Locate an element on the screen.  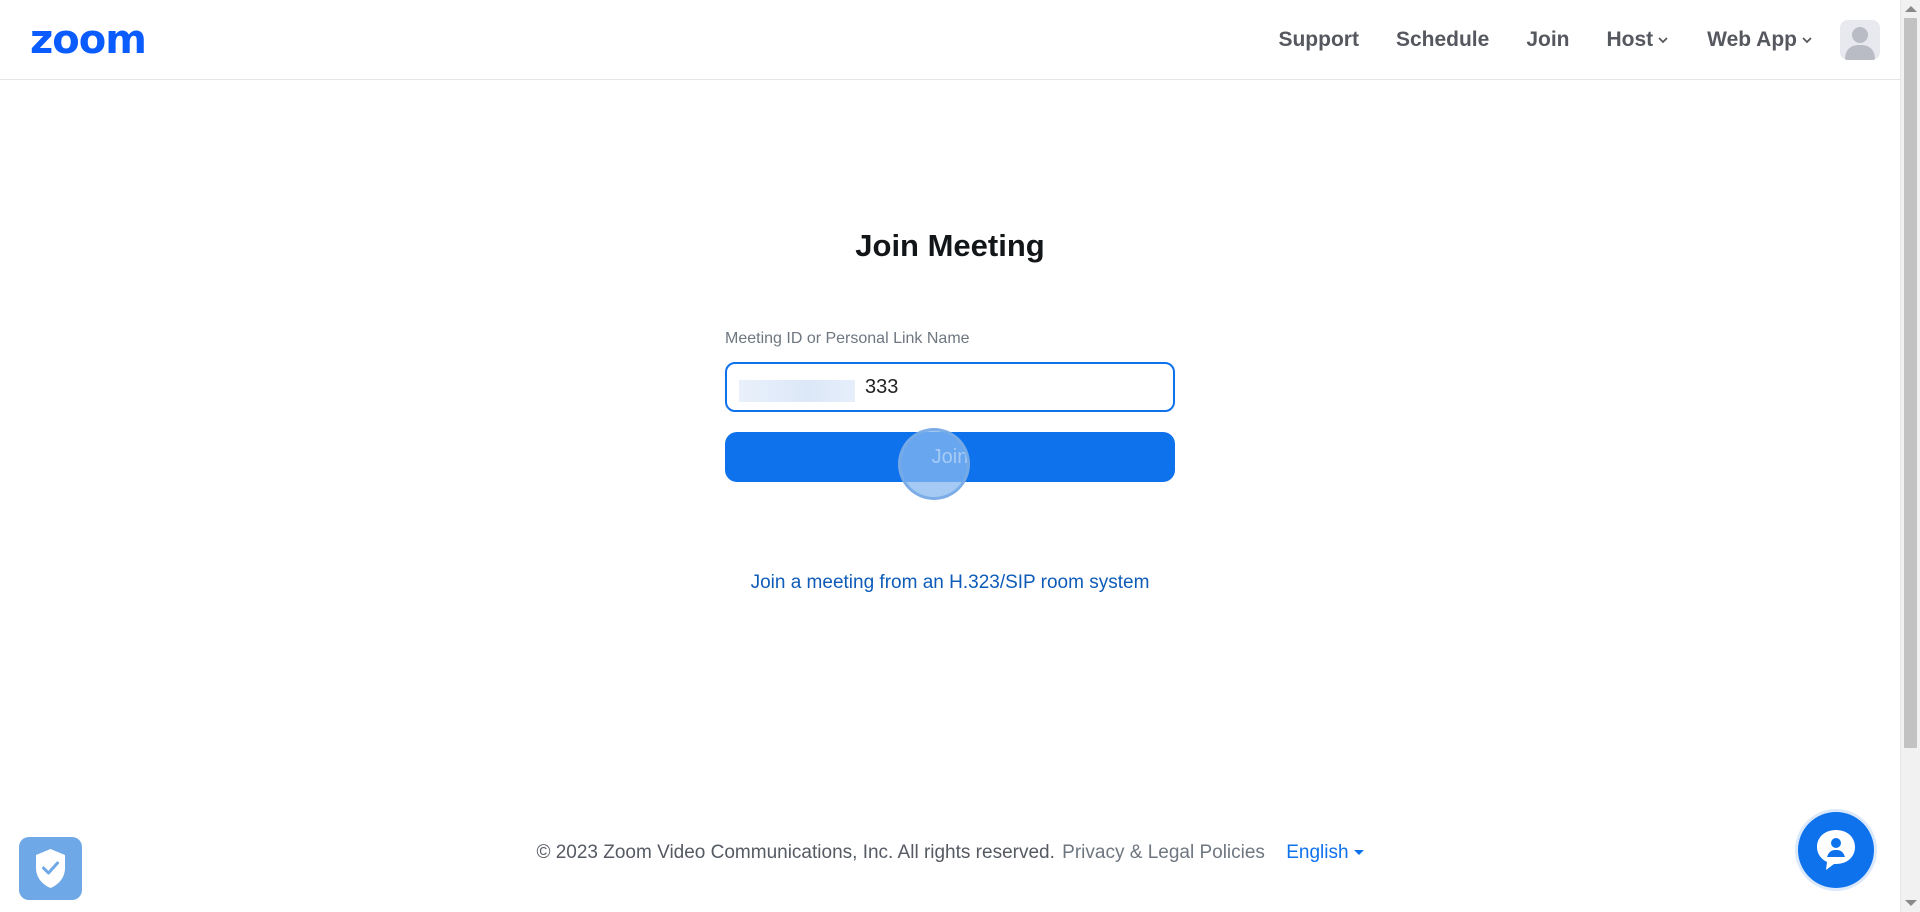
shield-glyph-icon is located at coordinates (50, 868).